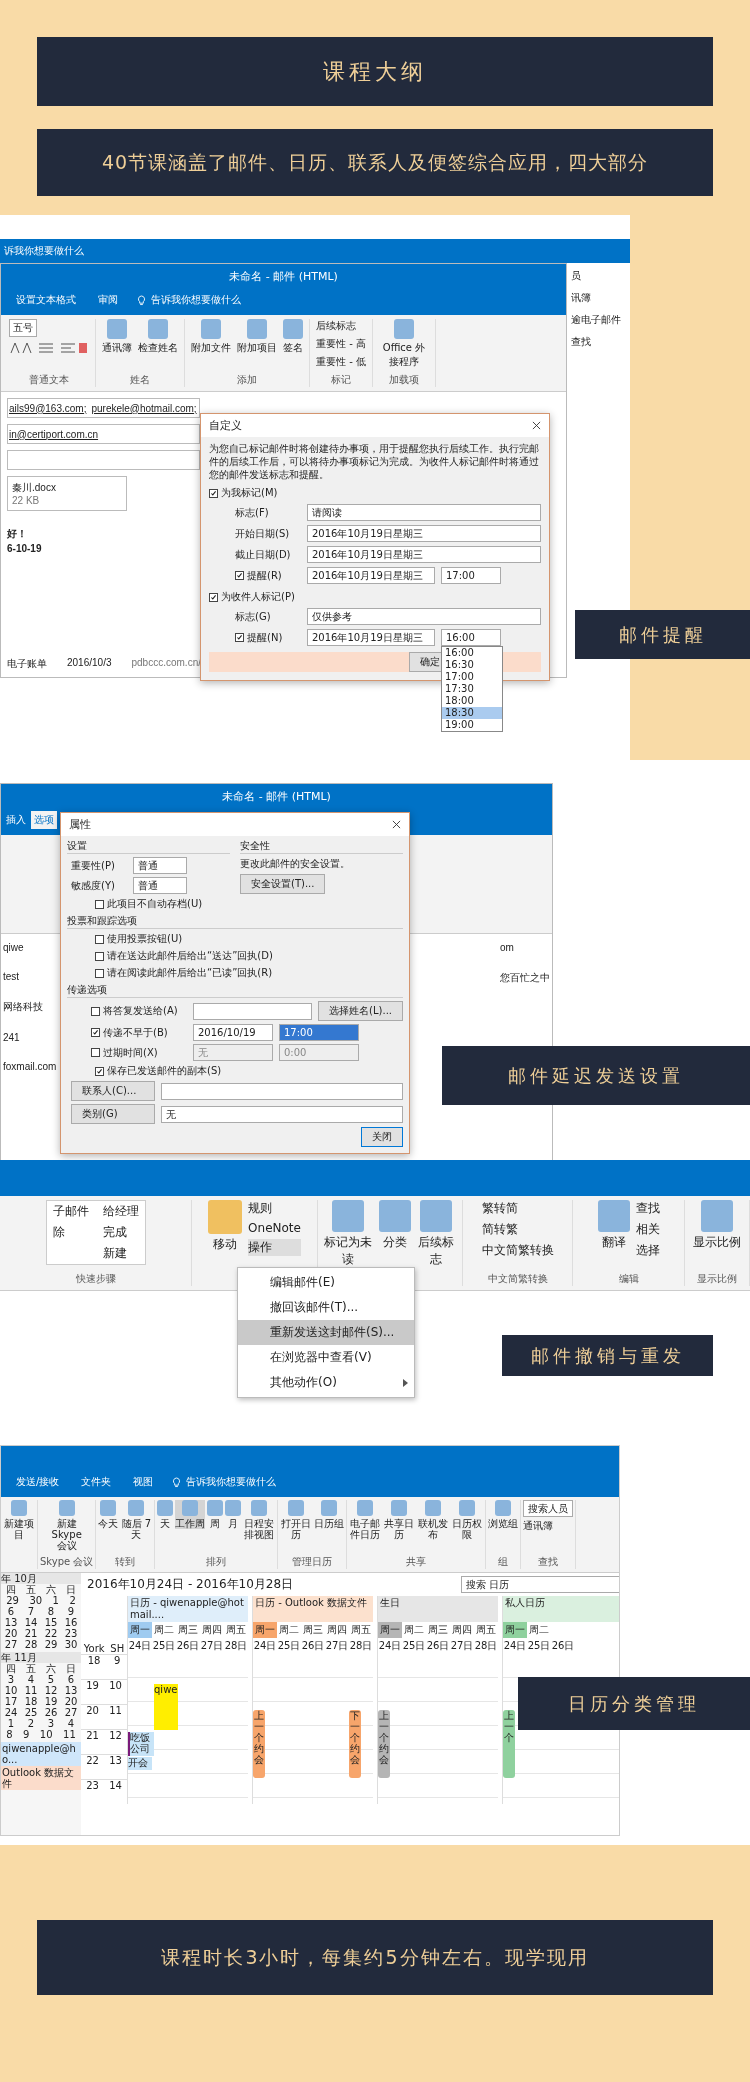 This screenshot has height=2082, width=750. What do you see at coordinates (190, 1514) in the screenshot?
I see `ribbon-button: 工作周` at bounding box center [190, 1514].